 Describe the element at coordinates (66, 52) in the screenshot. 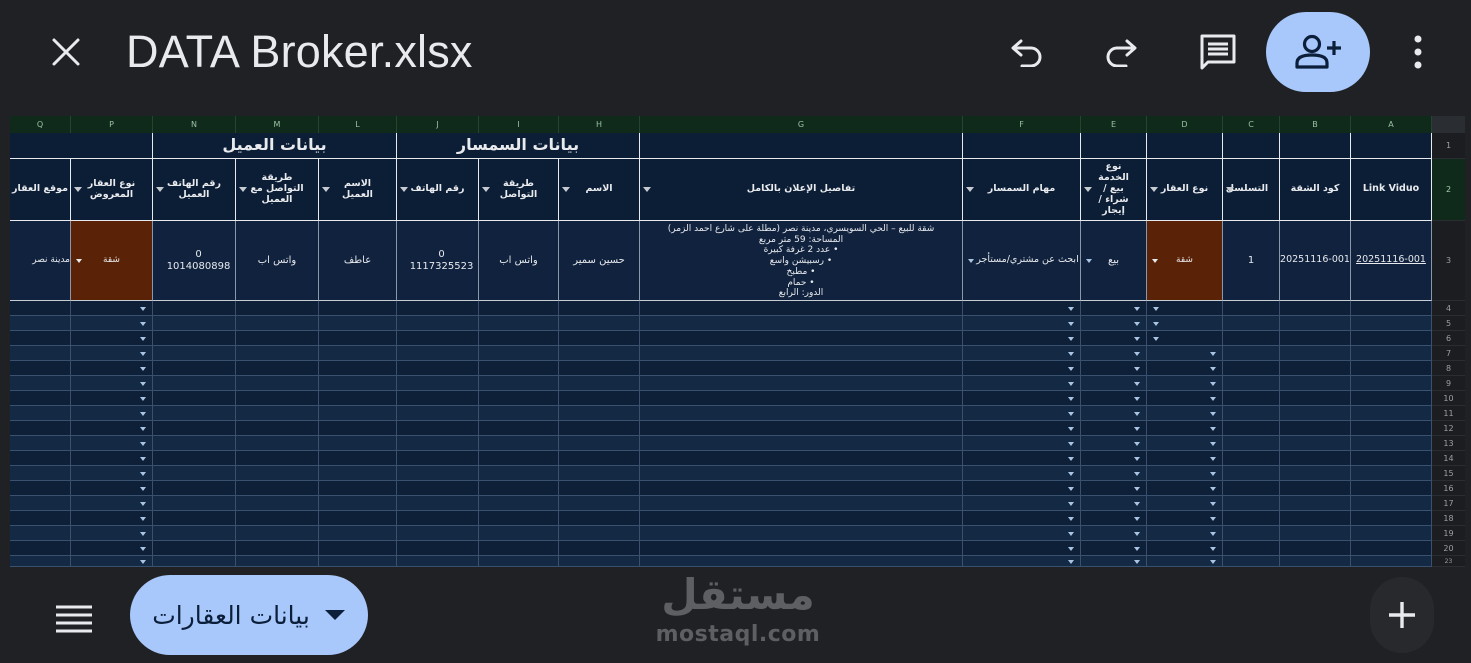

I see `close-button` at that location.